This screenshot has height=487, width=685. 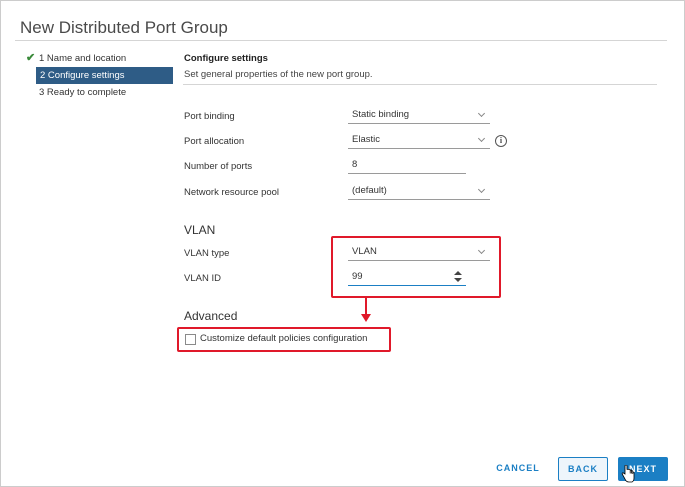 What do you see at coordinates (284, 339) in the screenshot?
I see `customize-highlight-box` at bounding box center [284, 339].